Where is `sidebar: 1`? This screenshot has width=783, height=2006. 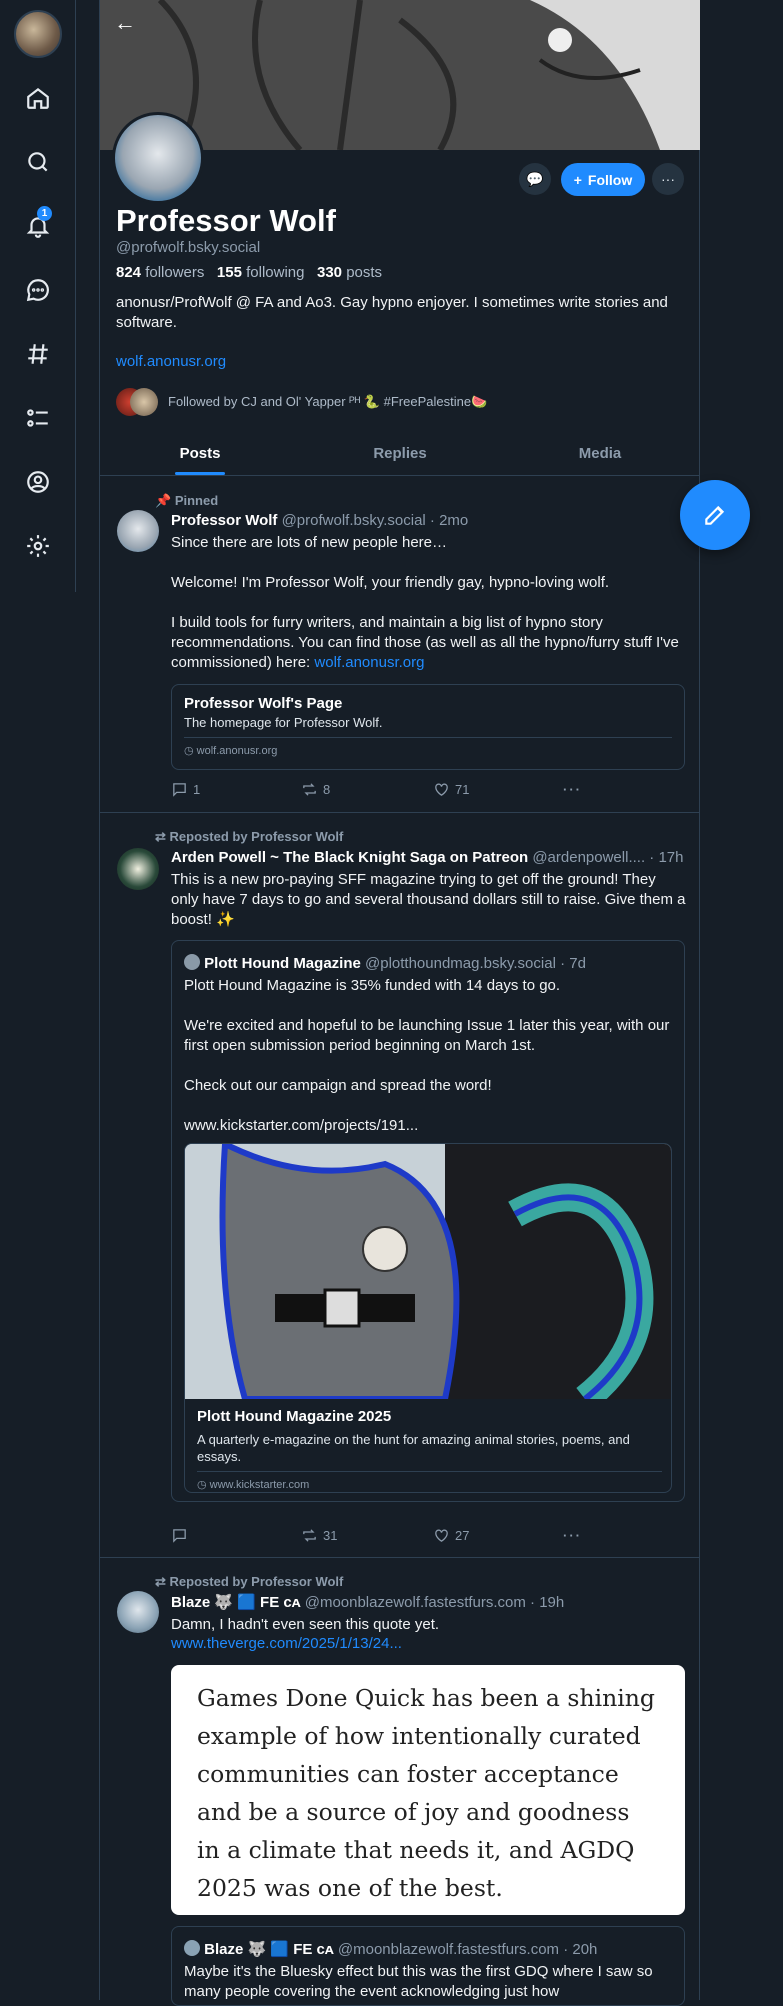 sidebar: 1 is located at coordinates (38, 296).